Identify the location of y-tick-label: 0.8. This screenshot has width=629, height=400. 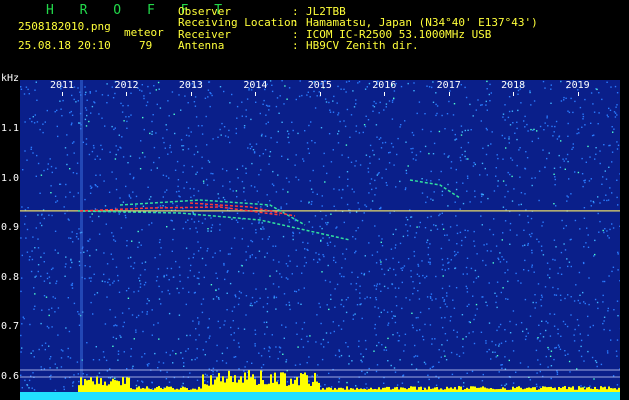
(10, 277).